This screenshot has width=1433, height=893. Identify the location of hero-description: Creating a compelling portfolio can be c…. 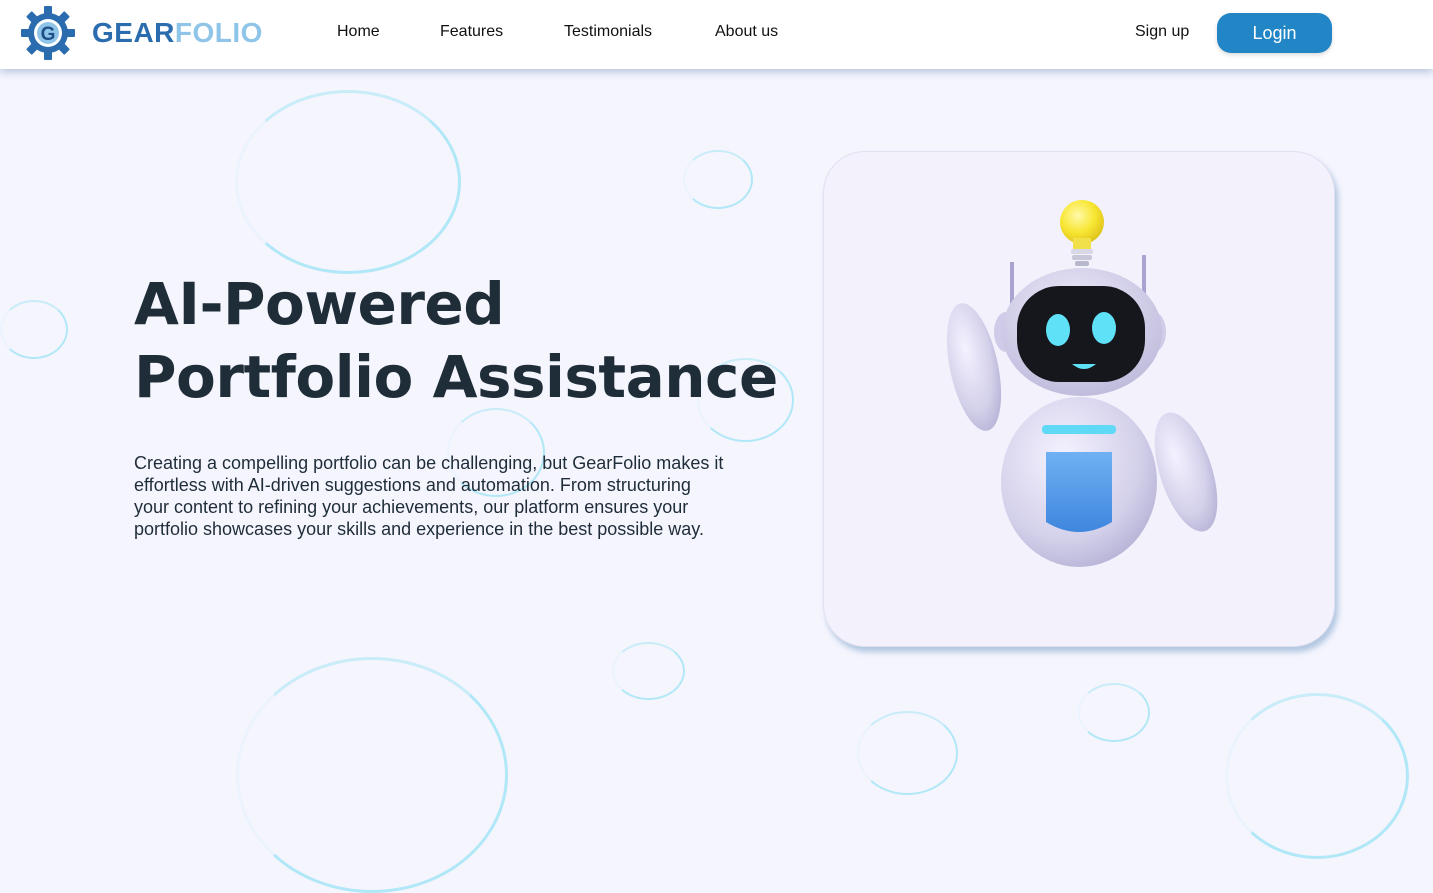
(429, 496).